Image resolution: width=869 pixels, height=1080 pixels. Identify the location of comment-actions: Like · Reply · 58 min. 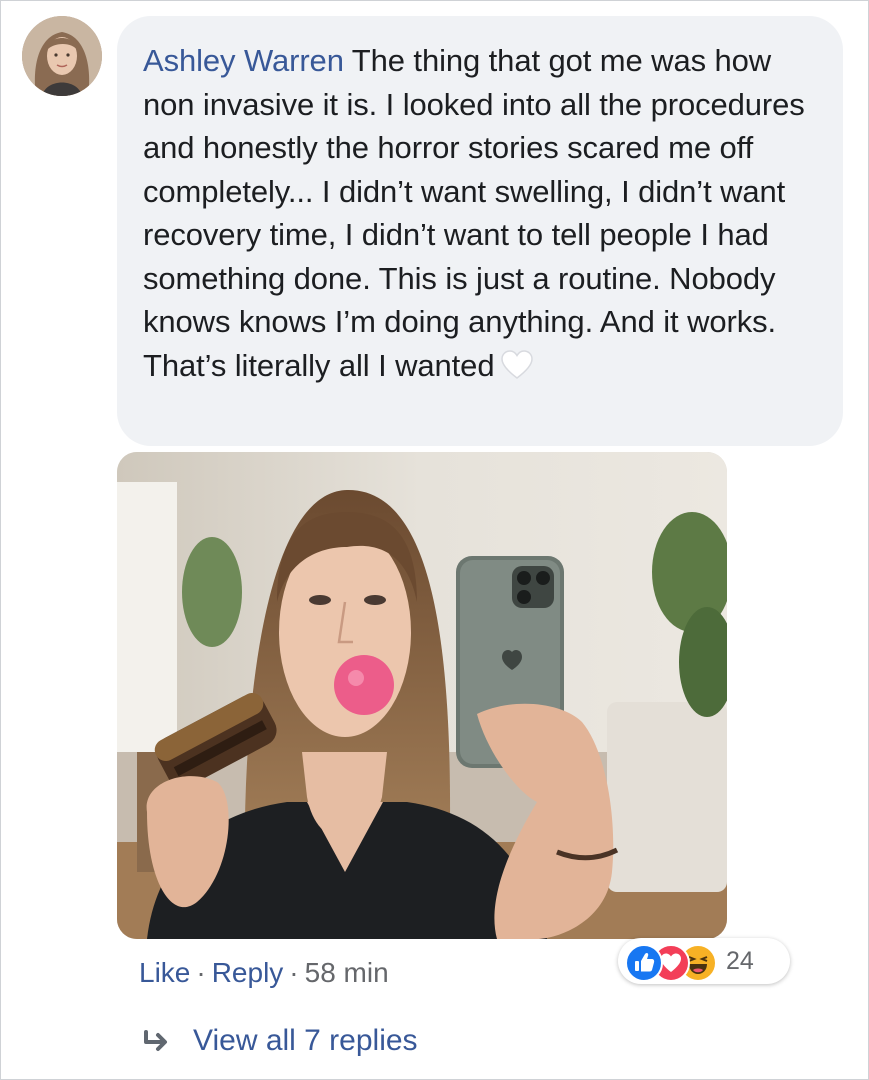
(264, 973).